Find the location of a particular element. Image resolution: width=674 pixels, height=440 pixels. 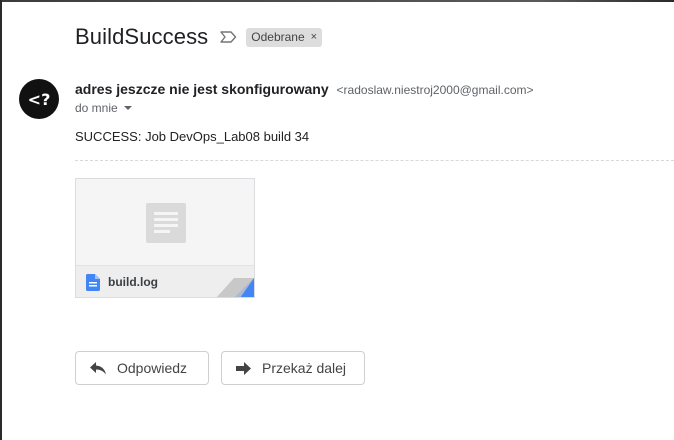

window-left-edge is located at coordinates (1, 220).